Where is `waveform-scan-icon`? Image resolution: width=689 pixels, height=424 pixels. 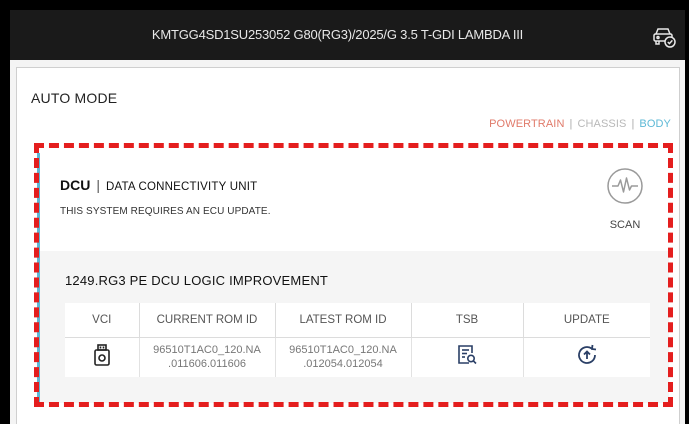
waveform-scan-icon is located at coordinates (625, 186).